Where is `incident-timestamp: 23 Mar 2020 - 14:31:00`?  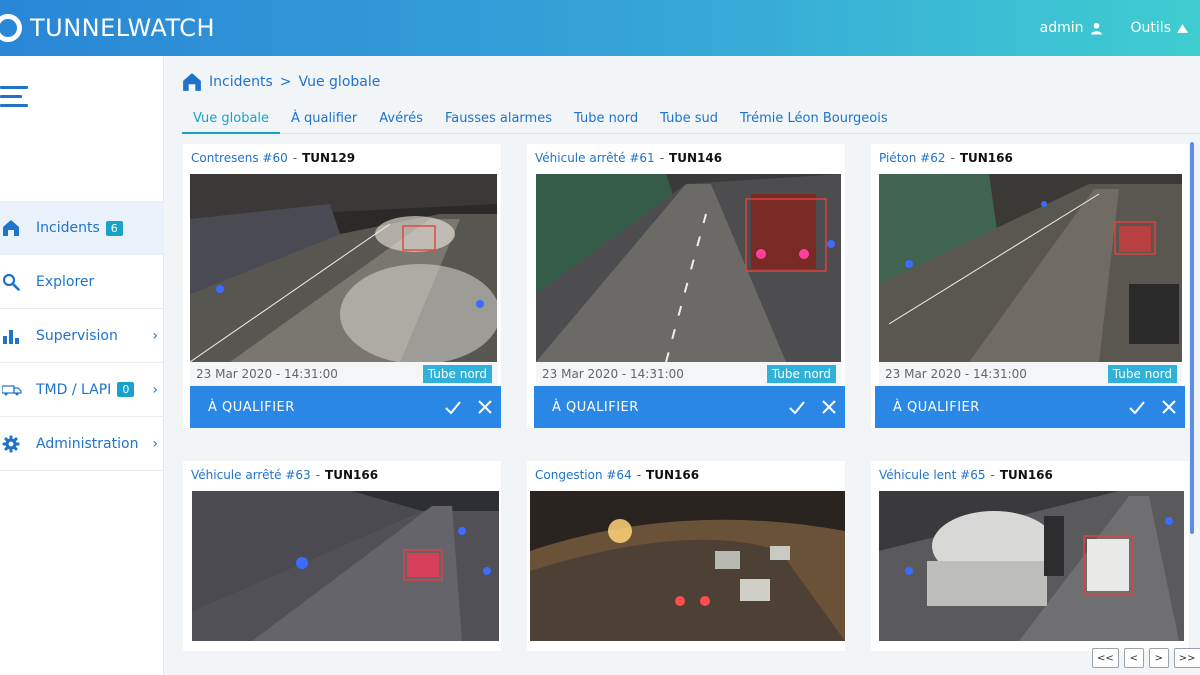
incident-timestamp: 23 Mar 2020 - 14:31:00 is located at coordinates (613, 374).